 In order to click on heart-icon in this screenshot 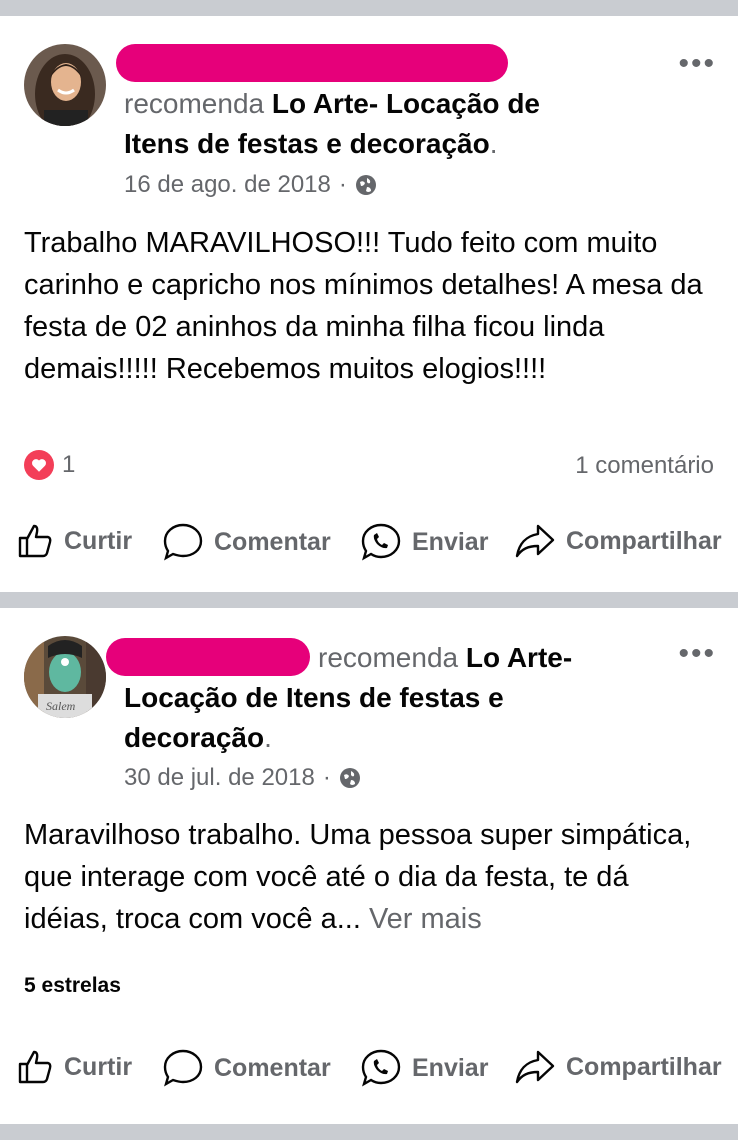, I will do `click(39, 465)`.